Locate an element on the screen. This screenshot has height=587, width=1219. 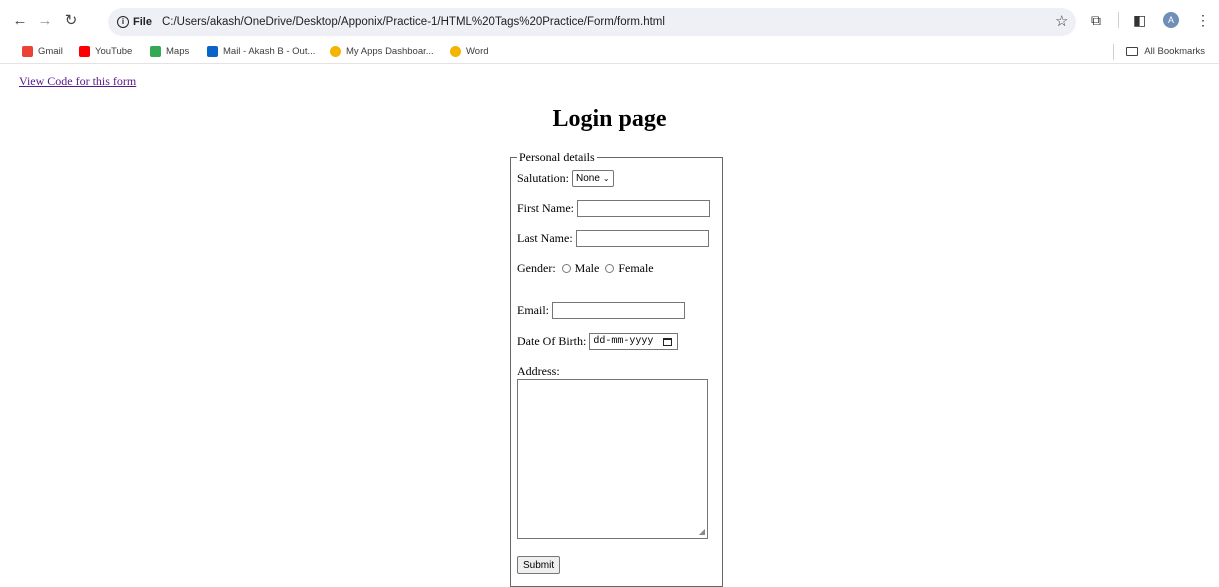
dob-input: dd-mm-yyyy is located at coordinates (634, 341).